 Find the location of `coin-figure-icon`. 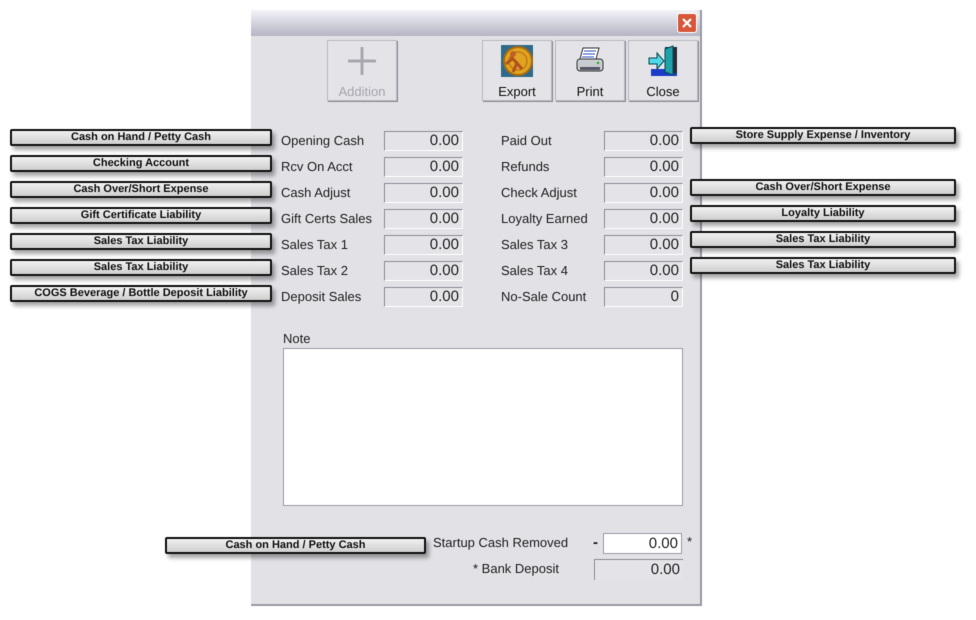

coin-figure-icon is located at coordinates (517, 61).